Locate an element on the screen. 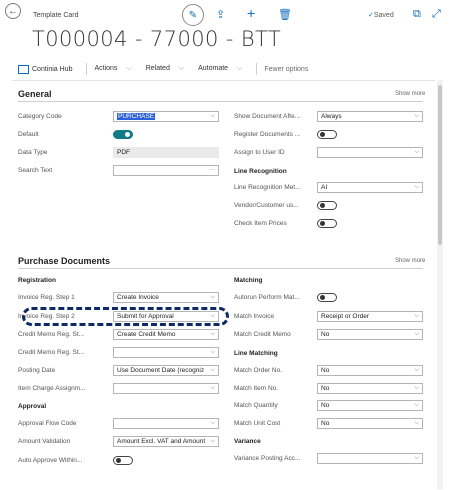 This screenshot has height=490, width=450. default-label: Default is located at coordinates (28, 134).